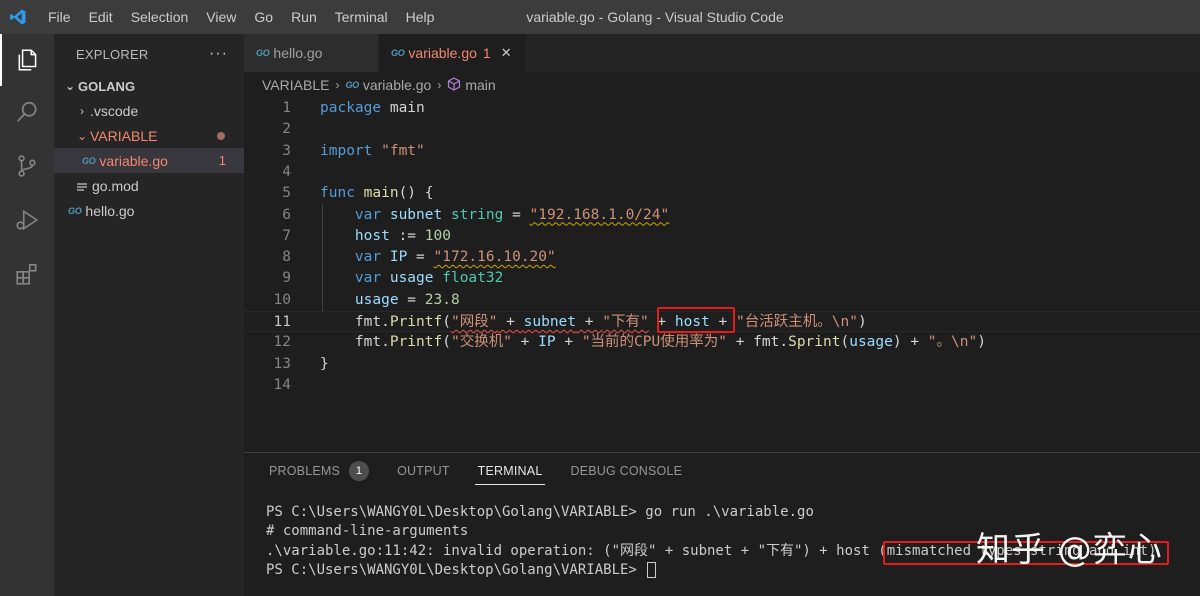  What do you see at coordinates (27, 220) in the screenshot?
I see `run-debug-icon` at bounding box center [27, 220].